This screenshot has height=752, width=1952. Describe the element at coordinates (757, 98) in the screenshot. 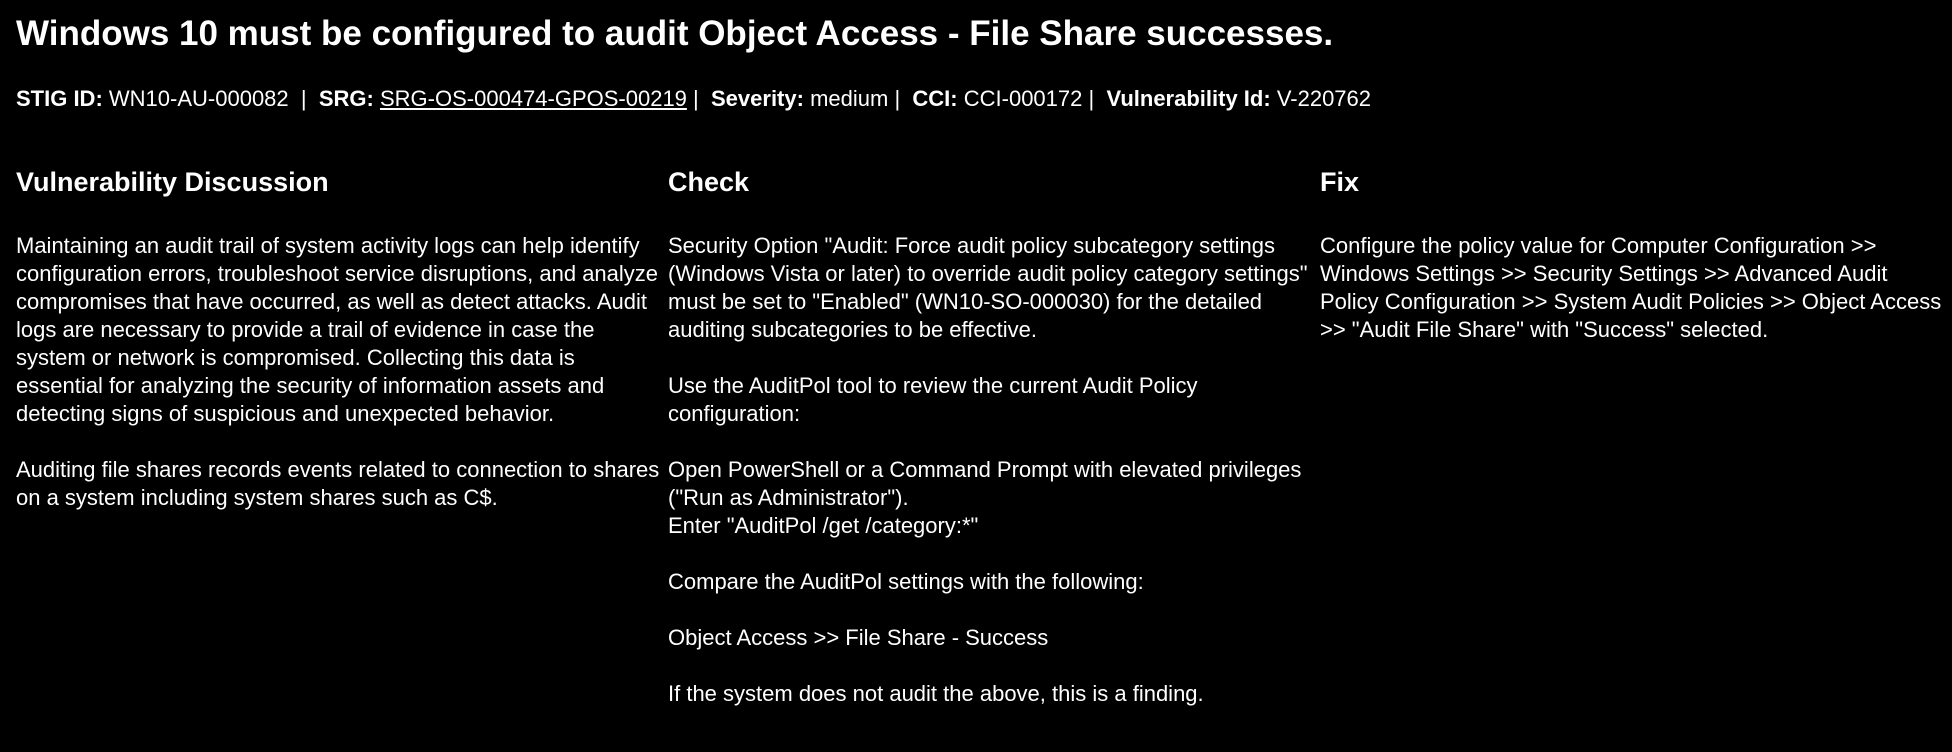

I see `severity-label: Severity:` at that location.